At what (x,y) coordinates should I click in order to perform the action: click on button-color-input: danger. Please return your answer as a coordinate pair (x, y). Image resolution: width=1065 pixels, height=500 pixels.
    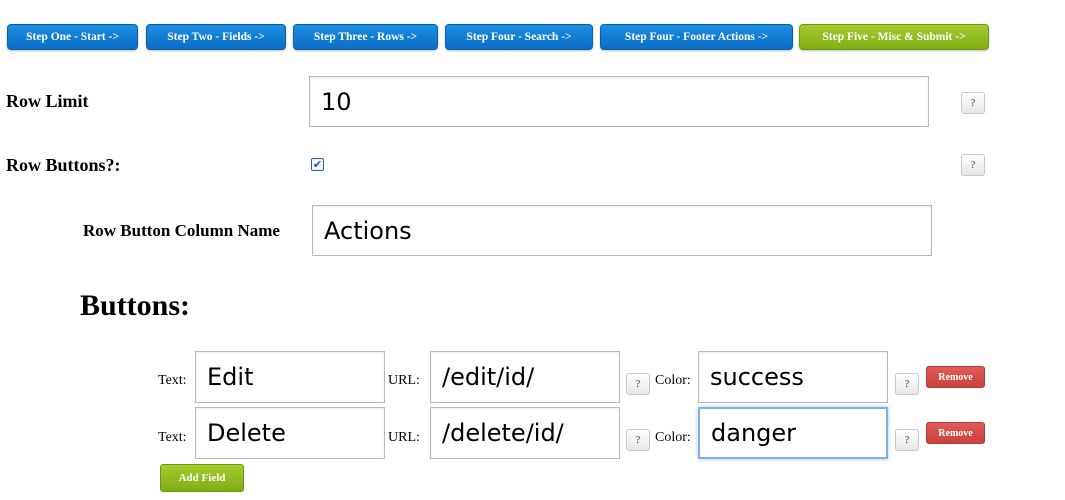
    Looking at the image, I should click on (793, 433).